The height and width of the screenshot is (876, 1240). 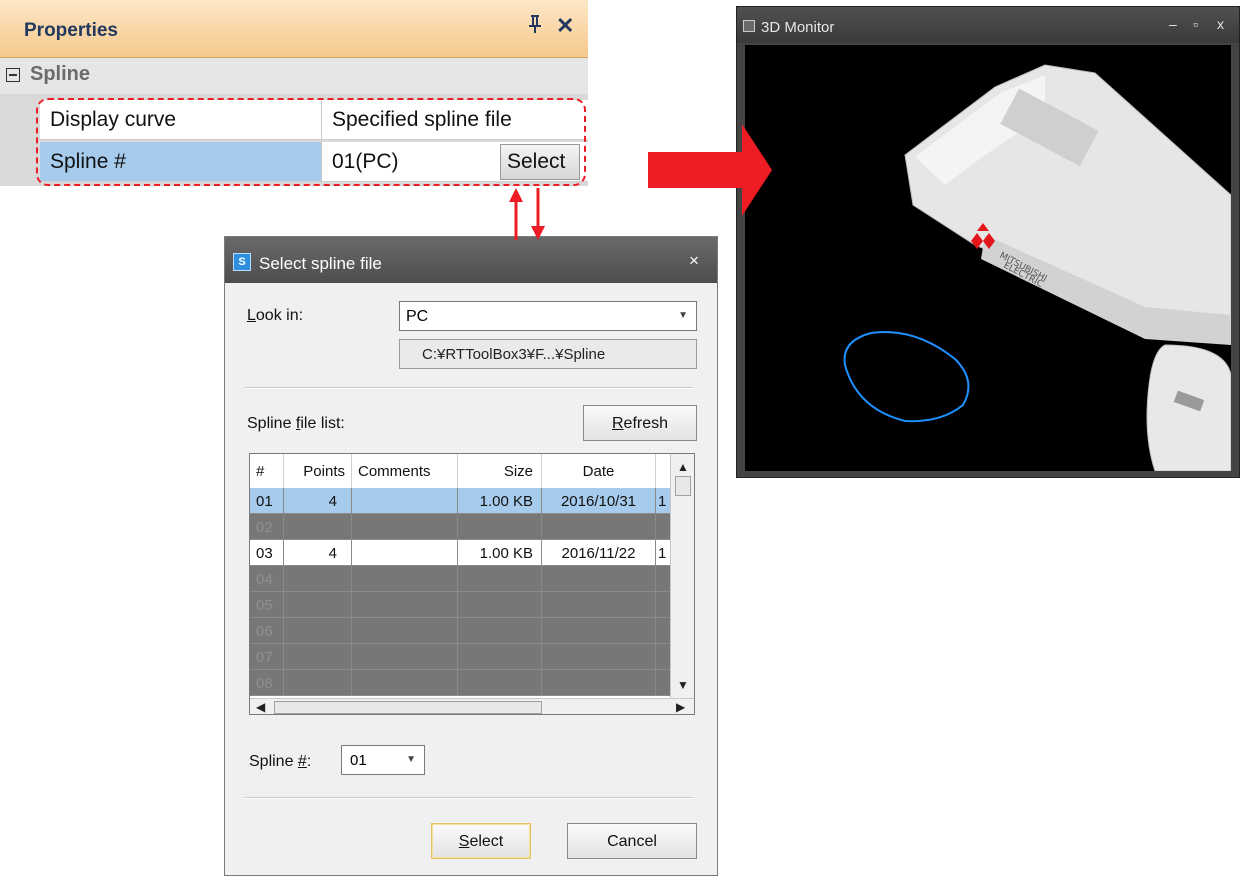 What do you see at coordinates (383, 760) in the screenshot?
I see `spline-number-select: 01 ▼` at bounding box center [383, 760].